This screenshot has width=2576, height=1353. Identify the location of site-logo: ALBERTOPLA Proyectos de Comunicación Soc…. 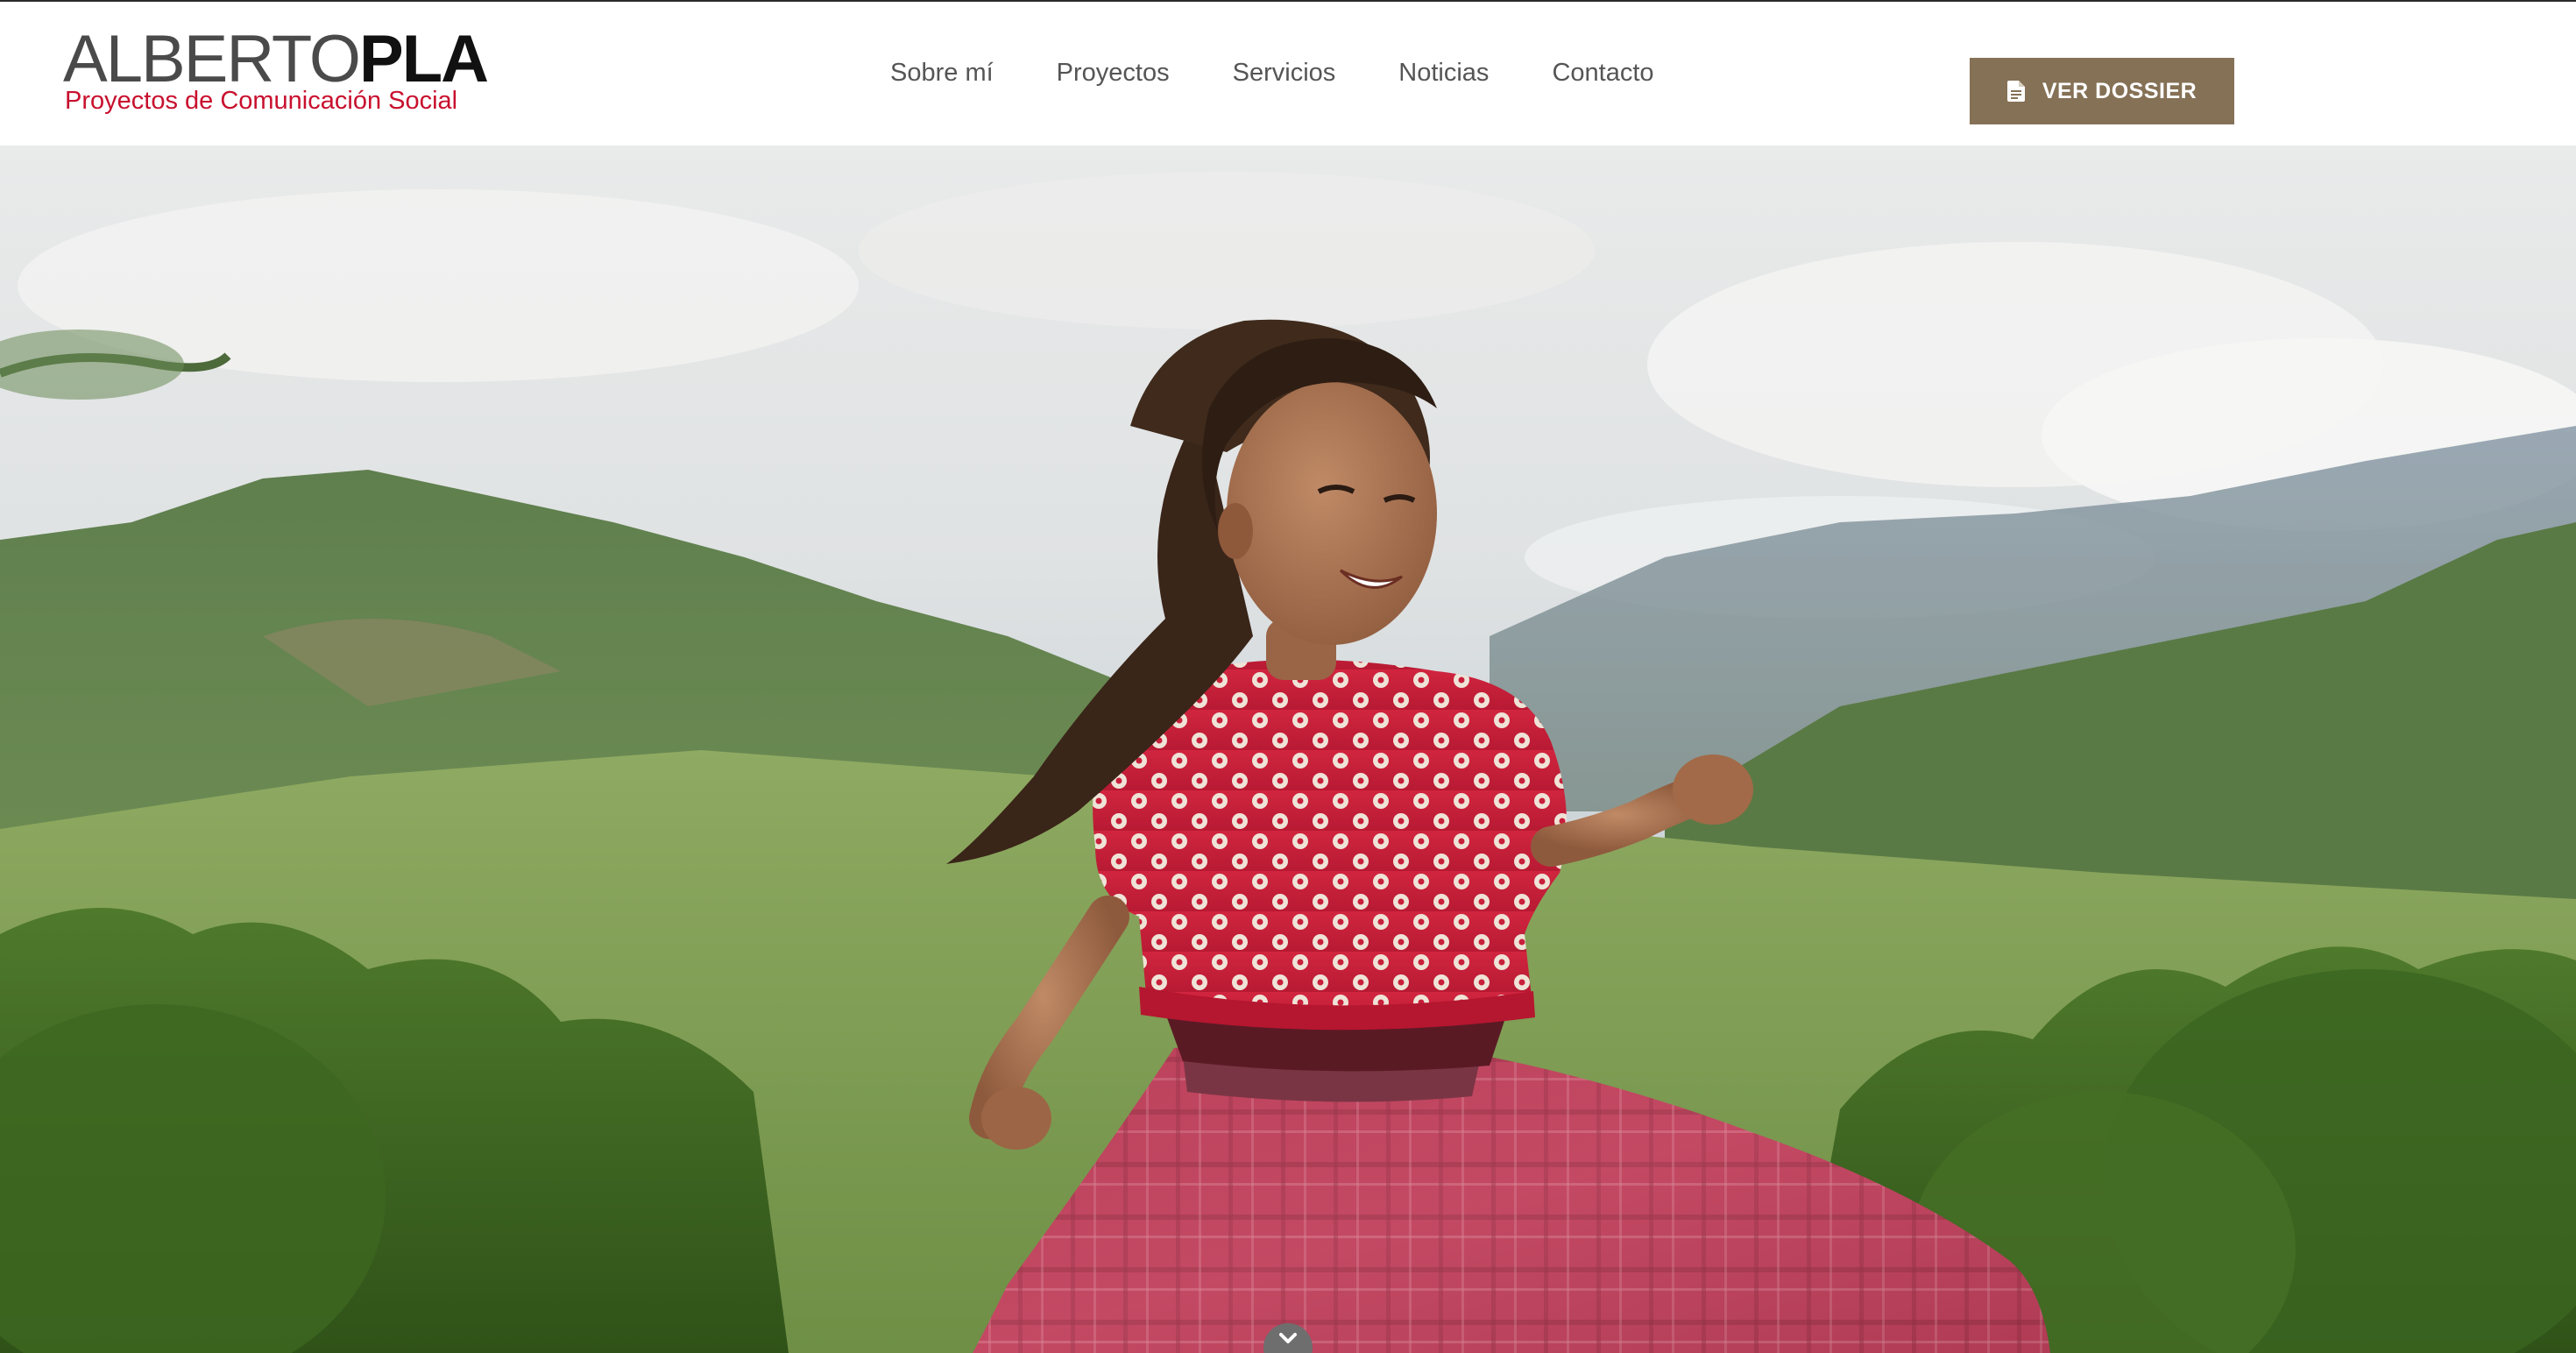
(291, 71).